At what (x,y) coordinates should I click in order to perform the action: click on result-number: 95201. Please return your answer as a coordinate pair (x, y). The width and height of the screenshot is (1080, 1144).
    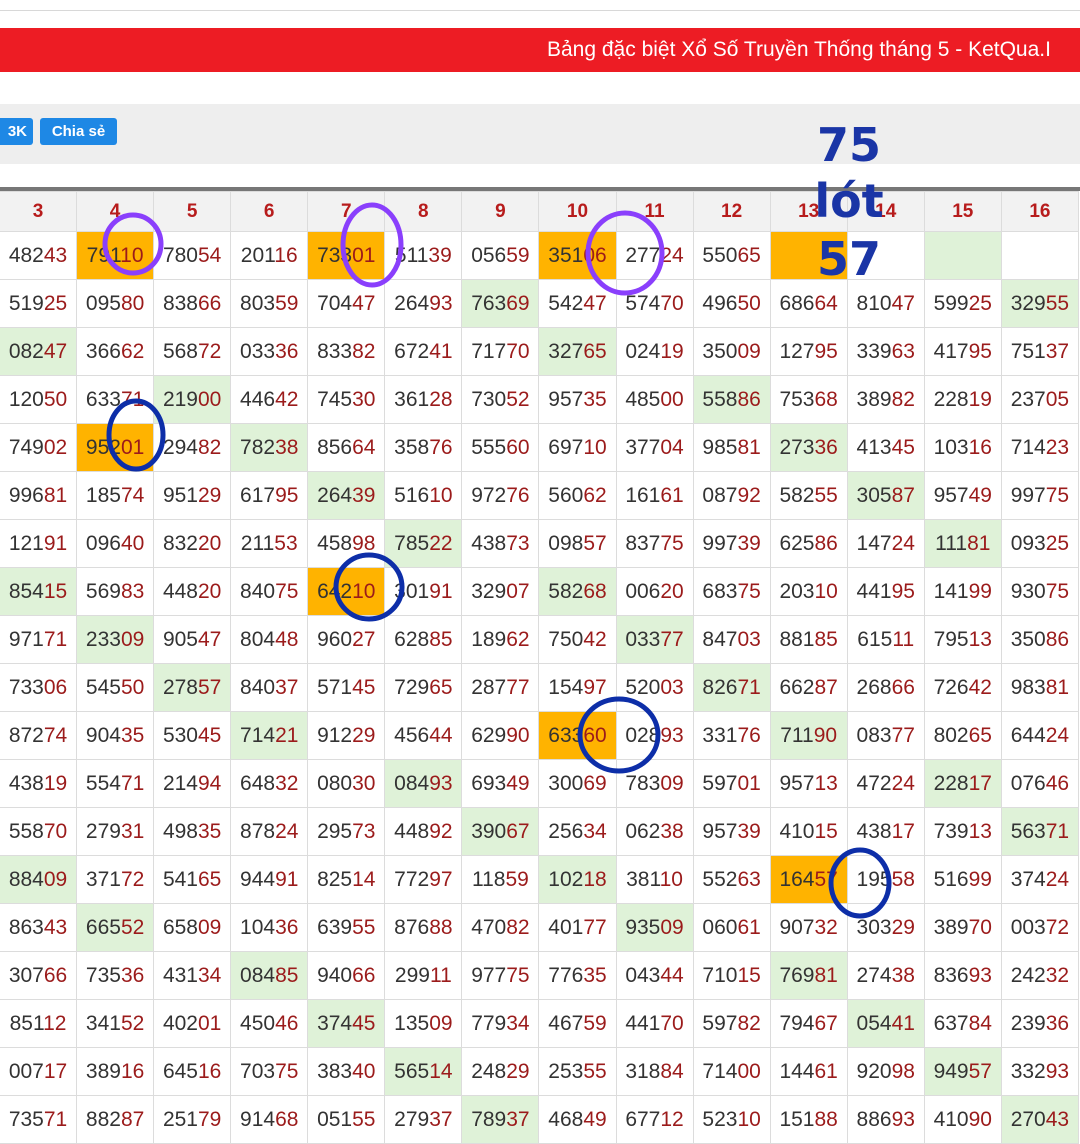
    Looking at the image, I should click on (115, 447).